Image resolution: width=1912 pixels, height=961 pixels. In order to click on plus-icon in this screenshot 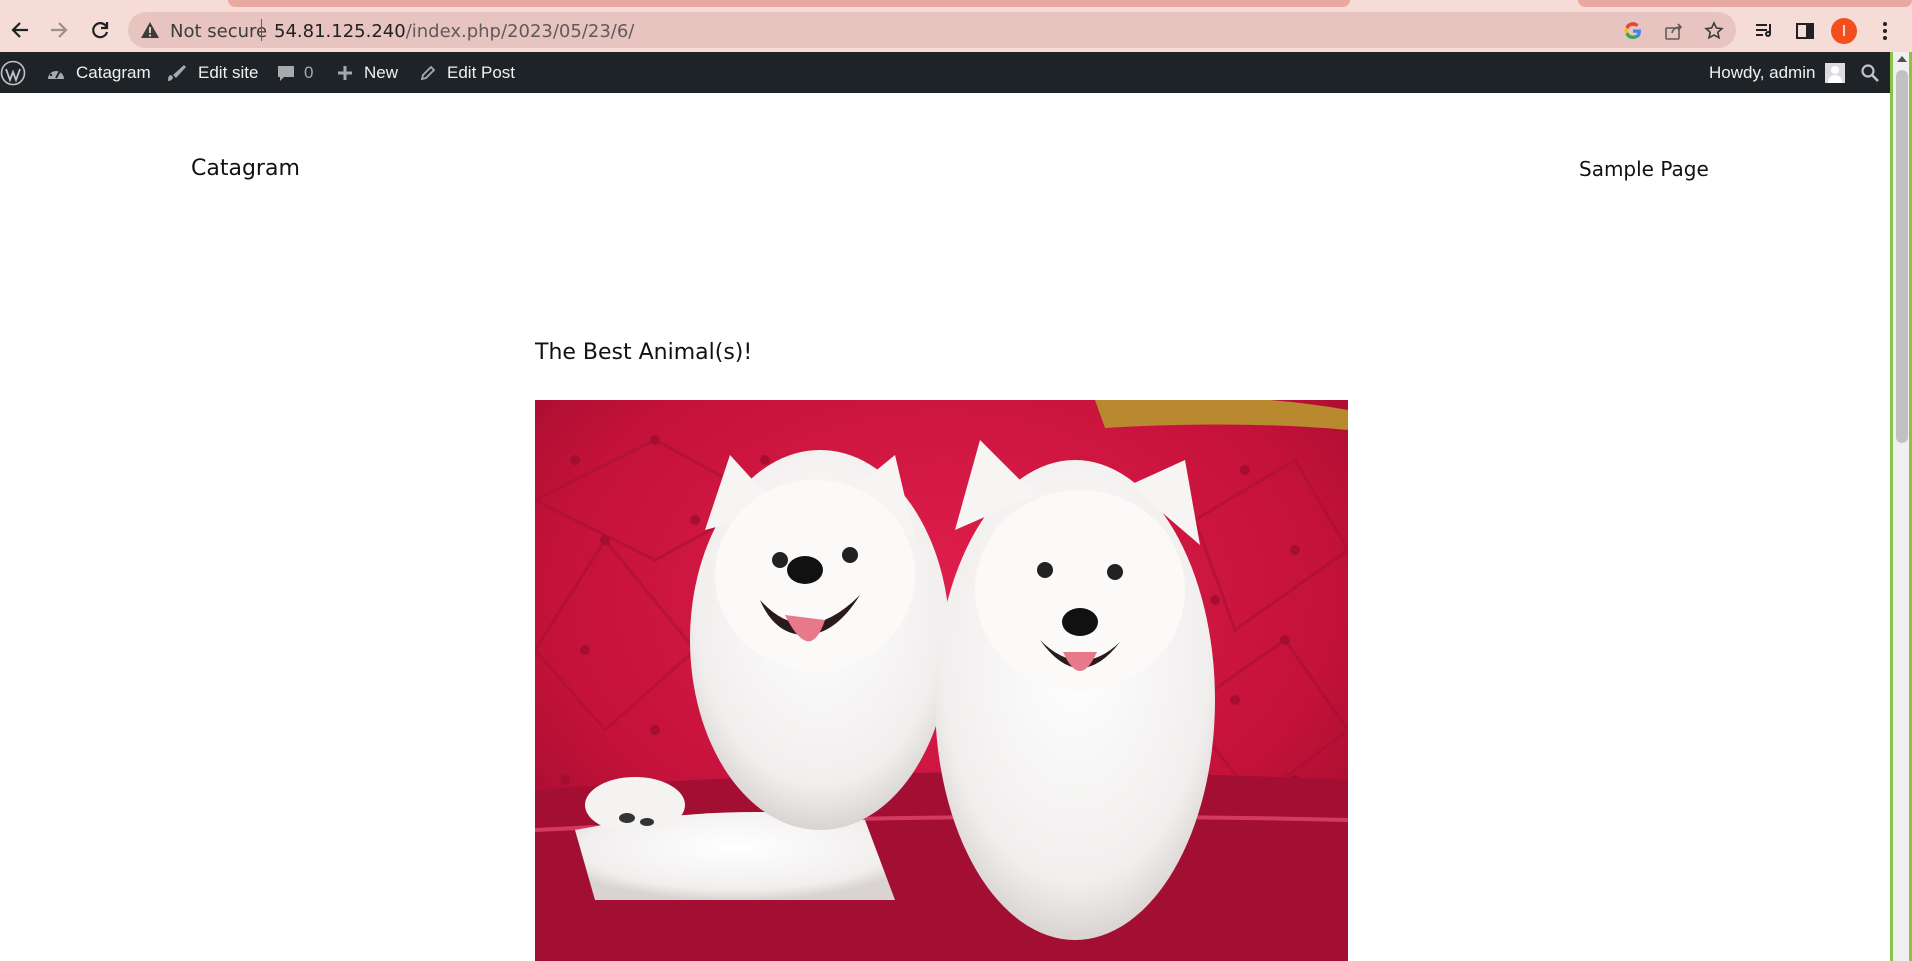, I will do `click(345, 73)`.